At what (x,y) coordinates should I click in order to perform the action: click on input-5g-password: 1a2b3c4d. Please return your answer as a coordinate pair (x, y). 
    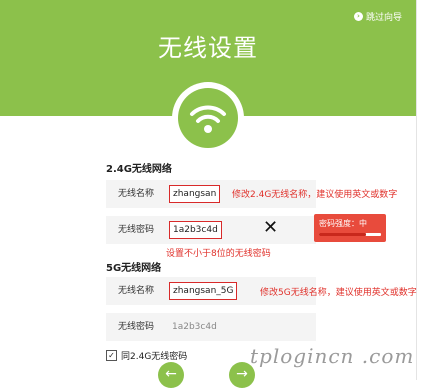
    Looking at the image, I should click on (194, 327).